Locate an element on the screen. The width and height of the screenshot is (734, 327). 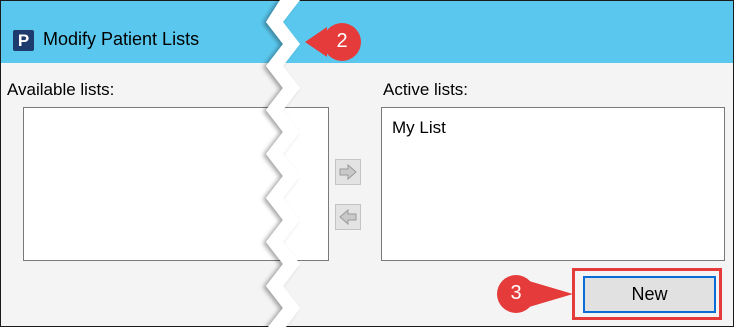
available-lists-label: Available lists: is located at coordinates (61, 89).